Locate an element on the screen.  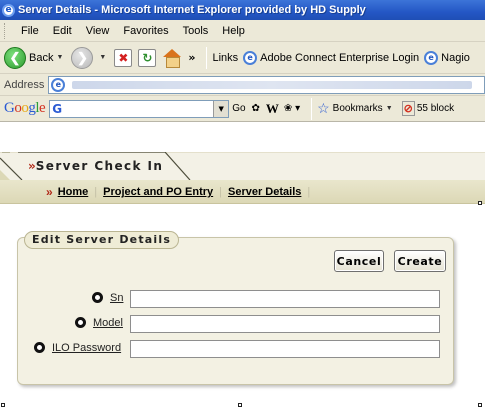
ilo-password-input is located at coordinates (285, 349).